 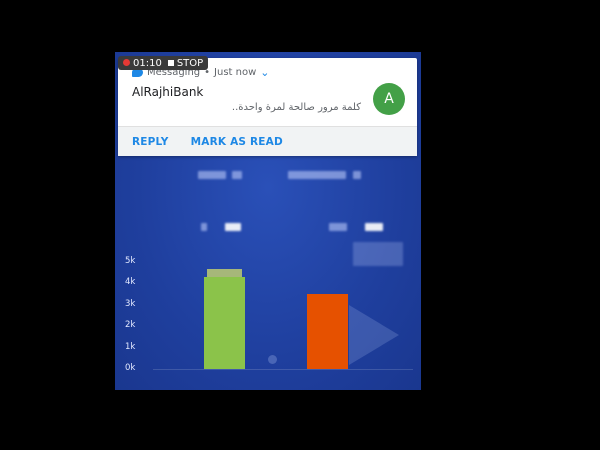 What do you see at coordinates (204, 227) in the screenshot?
I see `blurred-value-left-b` at bounding box center [204, 227].